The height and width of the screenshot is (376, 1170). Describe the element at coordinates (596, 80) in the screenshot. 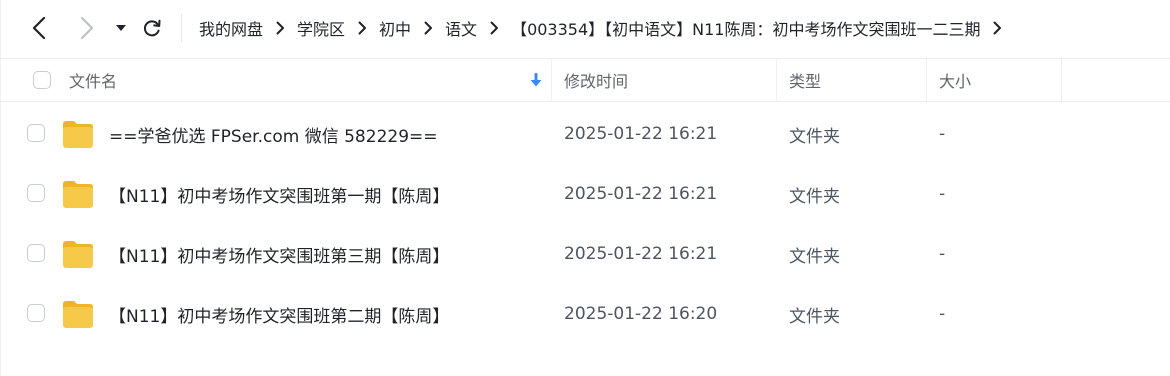

I see `column-header-mtime: 修改时间` at that location.